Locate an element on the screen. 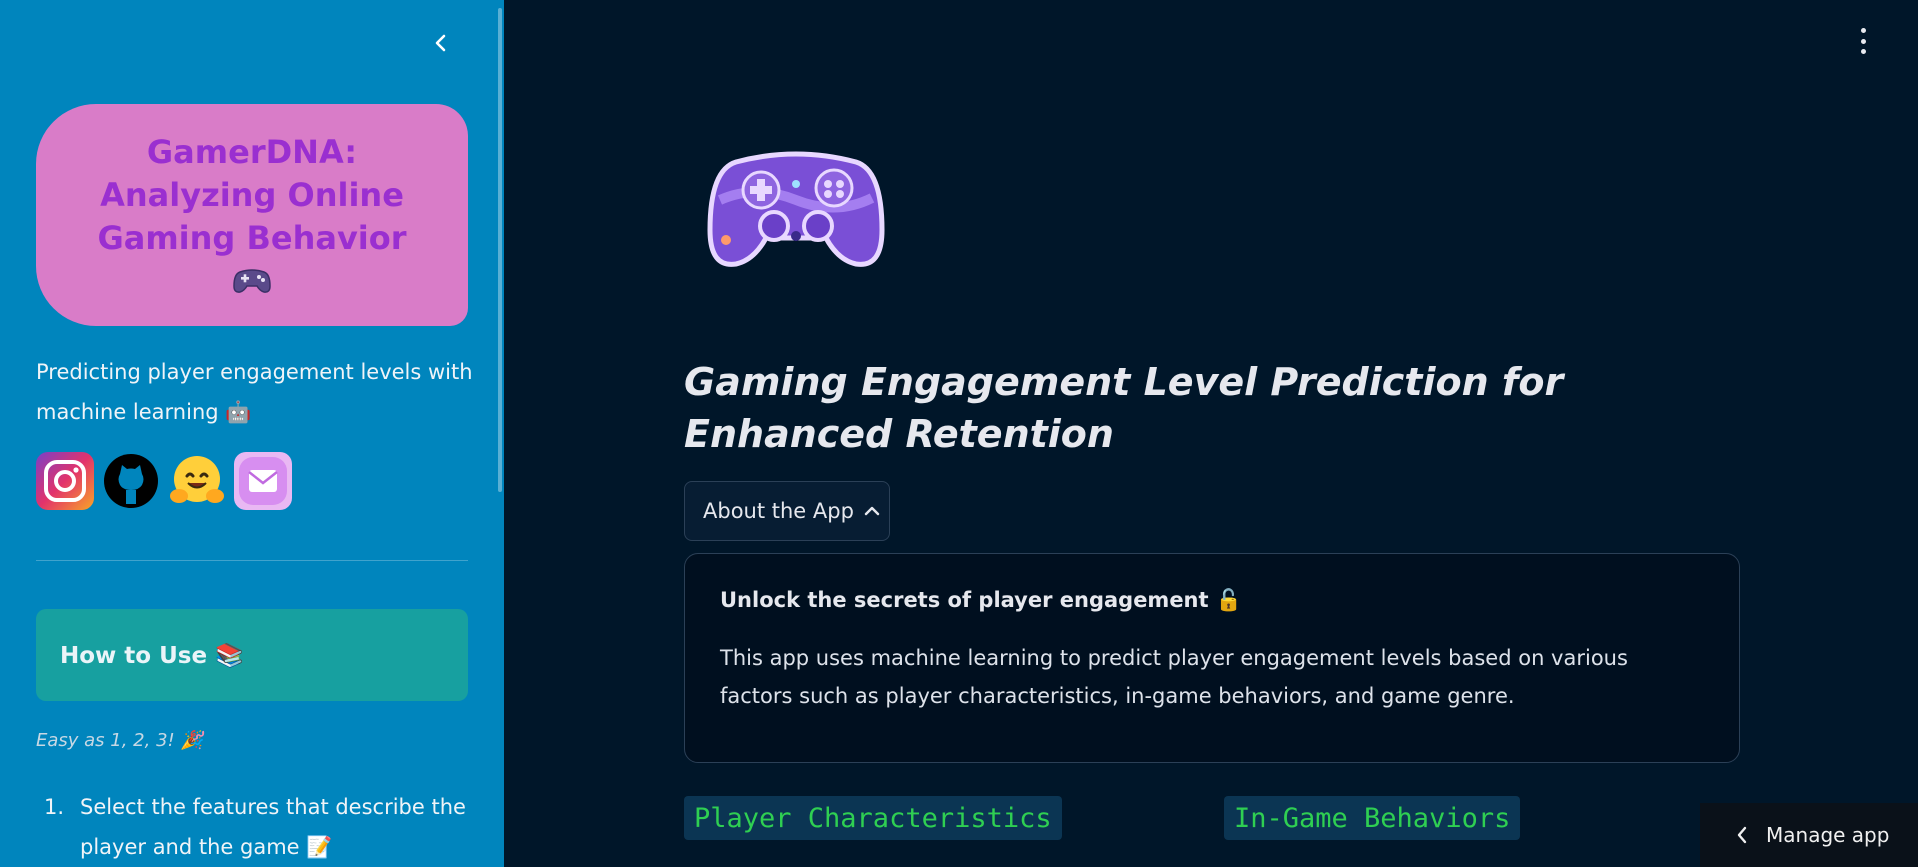 This screenshot has height=867, width=1918. about-app-label: About the App is located at coordinates (778, 511).